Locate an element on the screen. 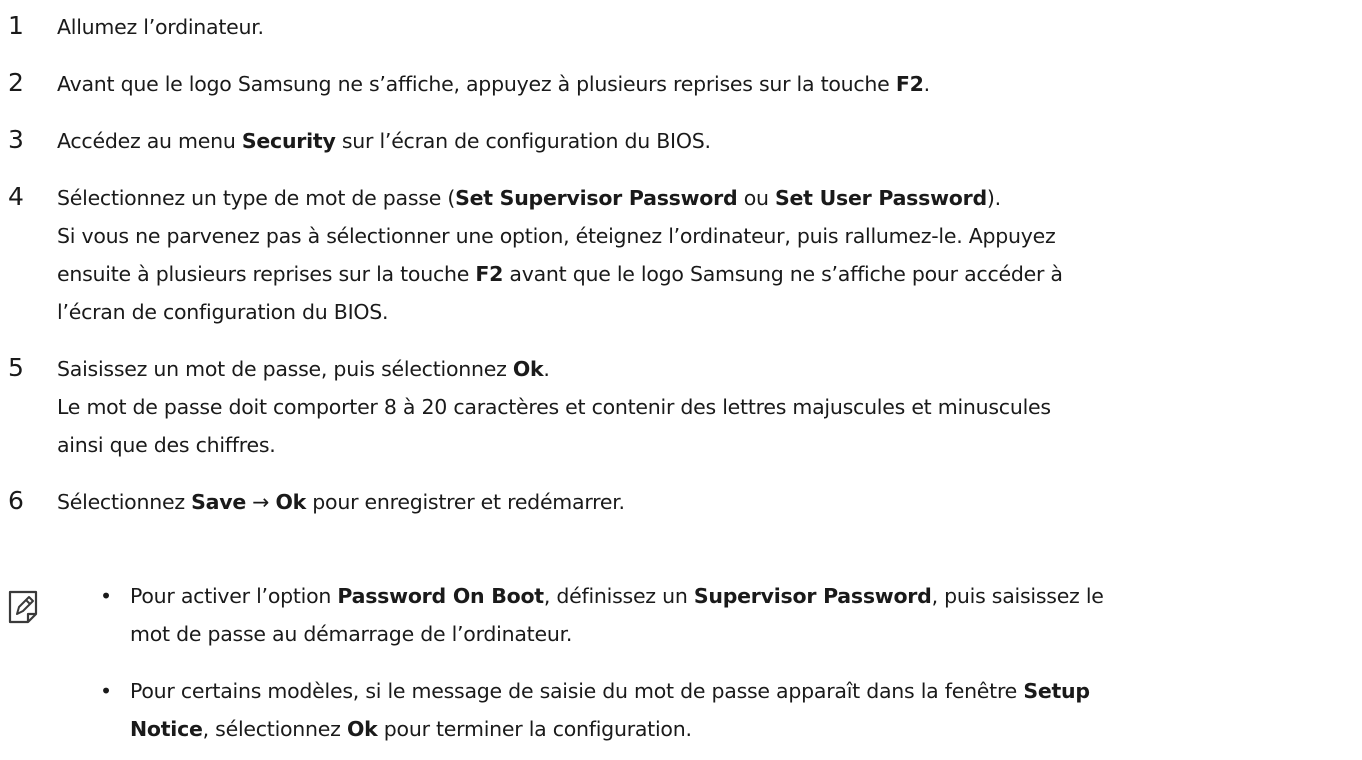 The image size is (1362, 760). text-run: , sélectionnez is located at coordinates (274, 729).